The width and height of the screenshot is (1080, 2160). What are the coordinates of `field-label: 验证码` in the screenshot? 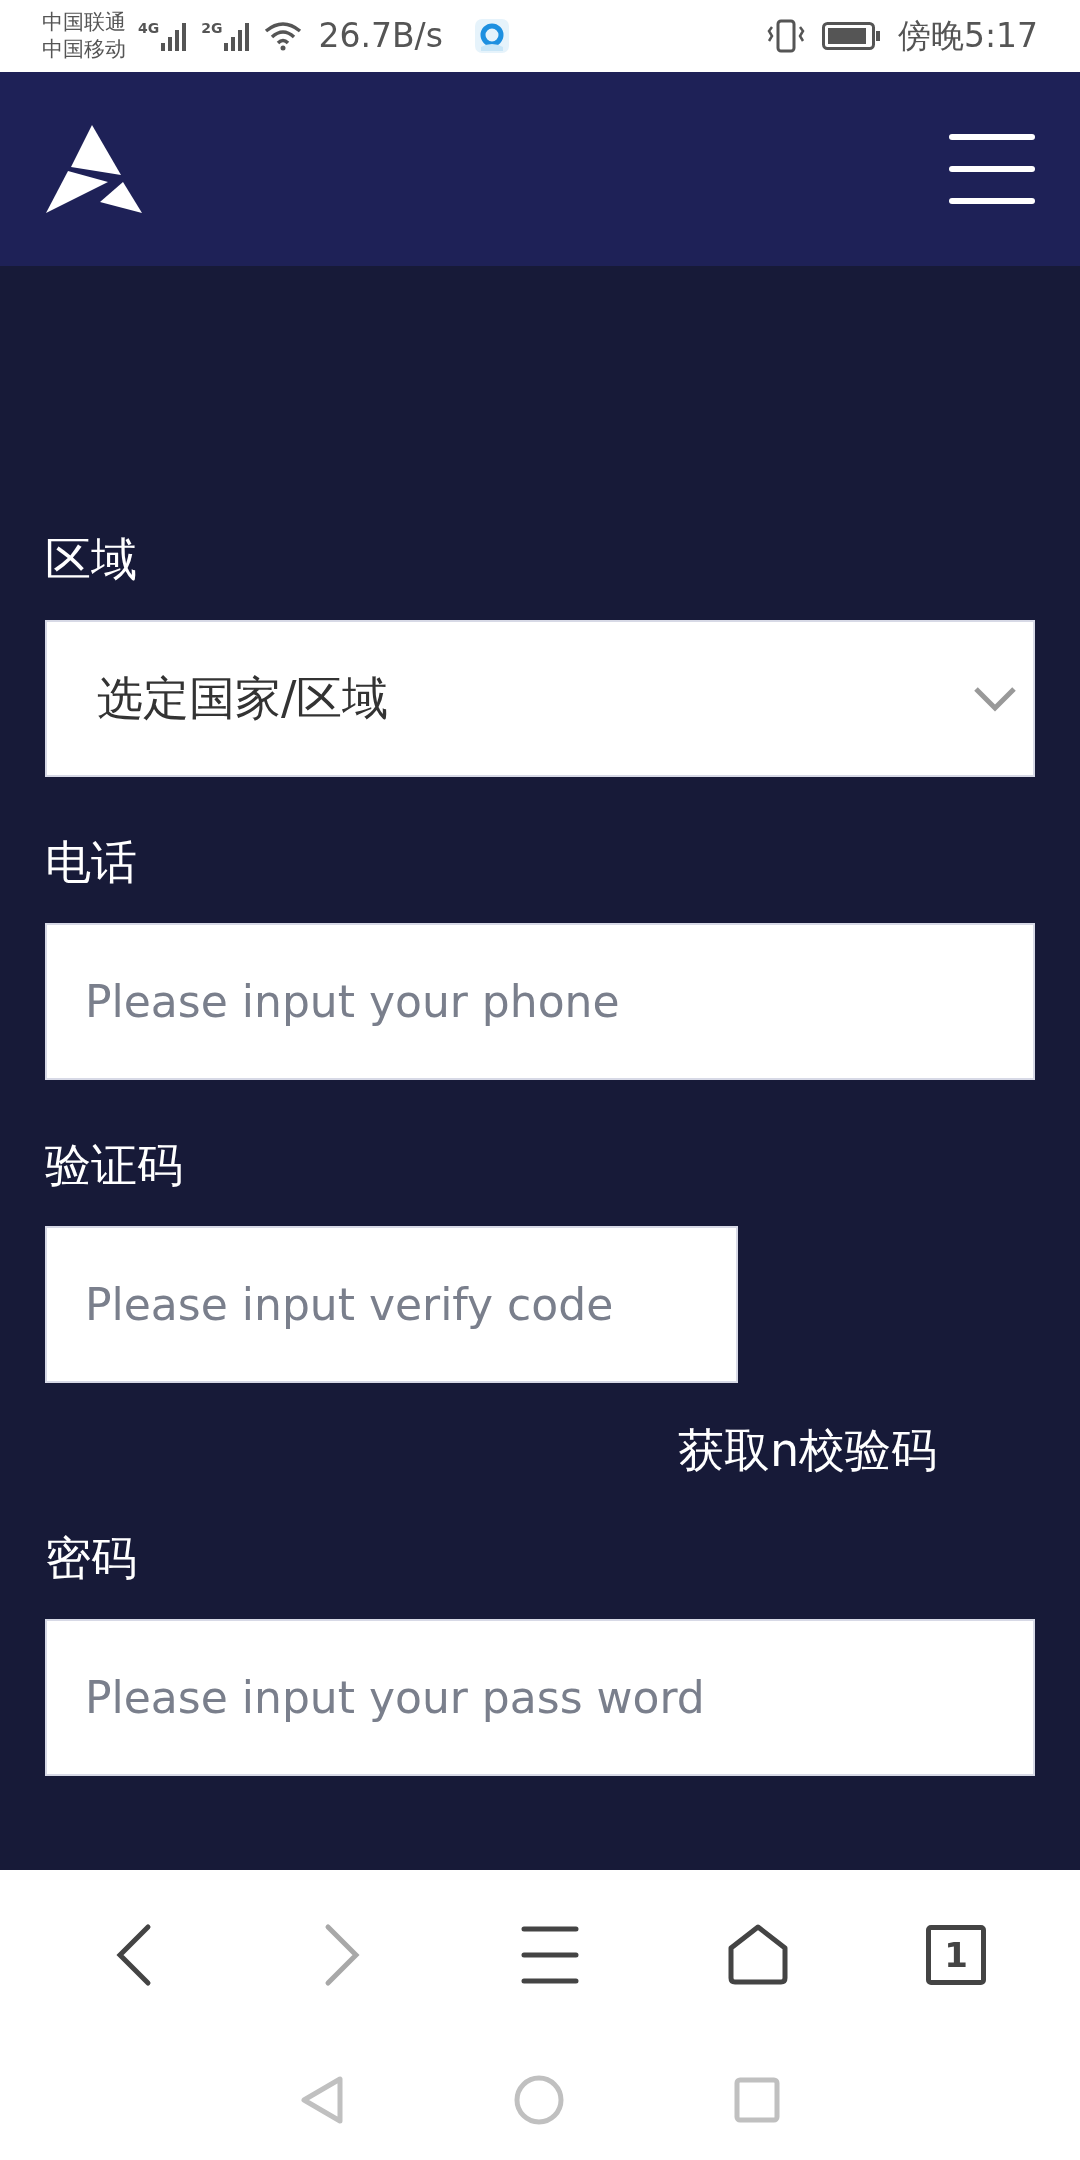 It's located at (114, 1165).